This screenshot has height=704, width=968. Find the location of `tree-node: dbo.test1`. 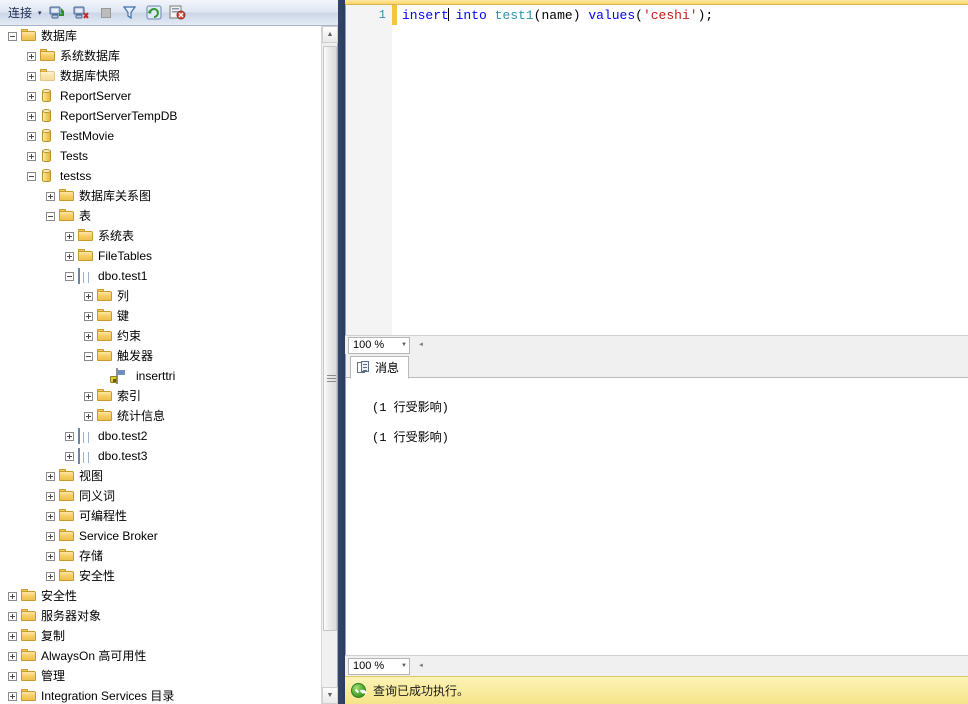

tree-node: dbo.test1 is located at coordinates (161, 276).